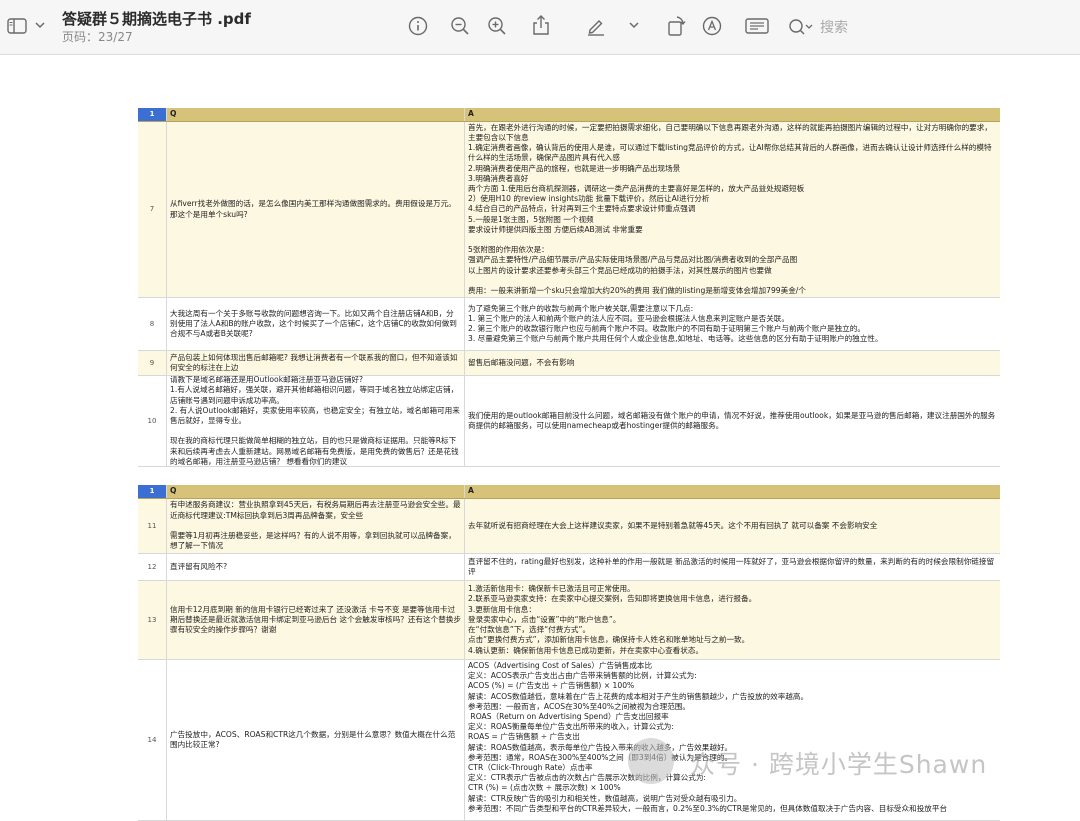  I want to click on page-label: 页码：, so click(80, 37).